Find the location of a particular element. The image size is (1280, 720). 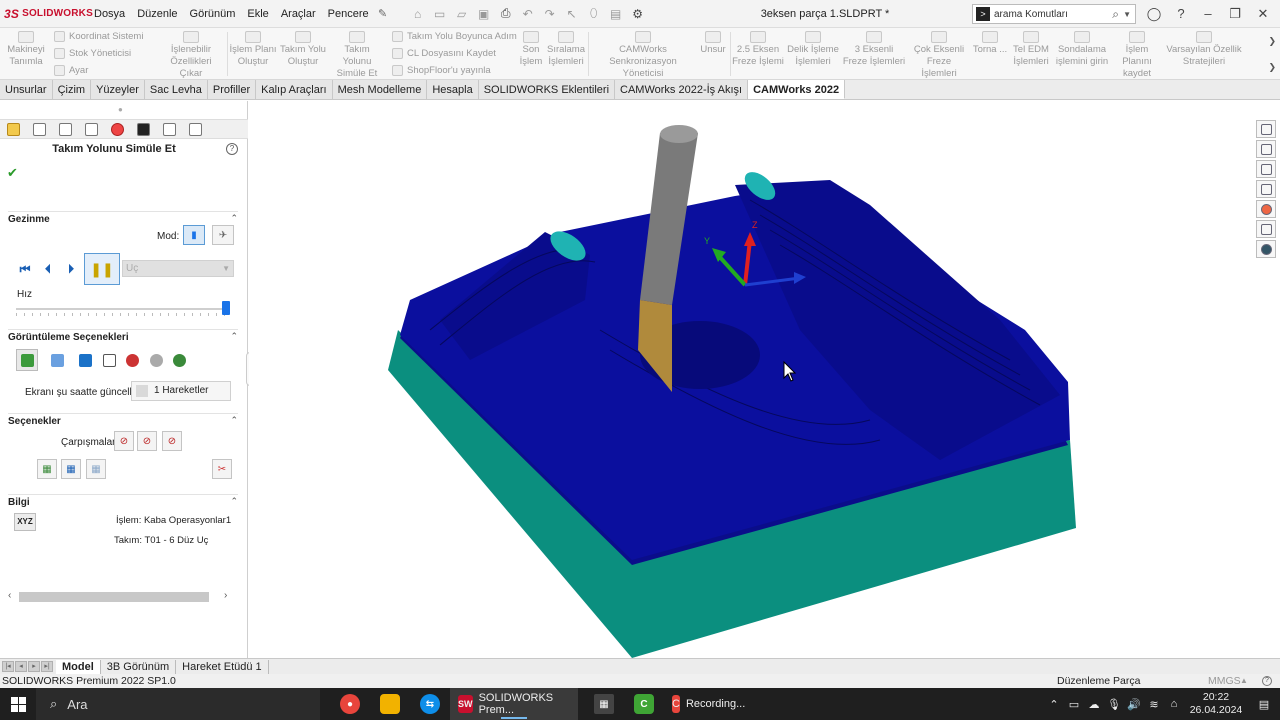

cam-tools-icon is located at coordinates (169, 129).